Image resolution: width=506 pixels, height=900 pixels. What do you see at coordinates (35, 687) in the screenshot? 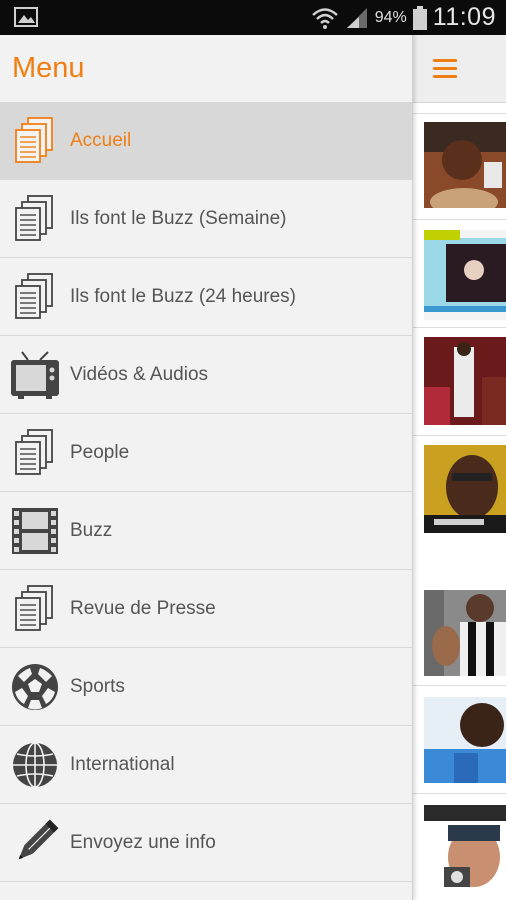
I see `soccer-ball-icon` at bounding box center [35, 687].